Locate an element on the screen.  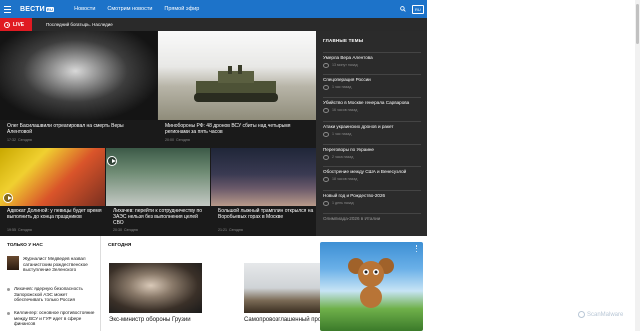
topic-title: Умерла Вера Алентова is located at coordinates (372, 56).